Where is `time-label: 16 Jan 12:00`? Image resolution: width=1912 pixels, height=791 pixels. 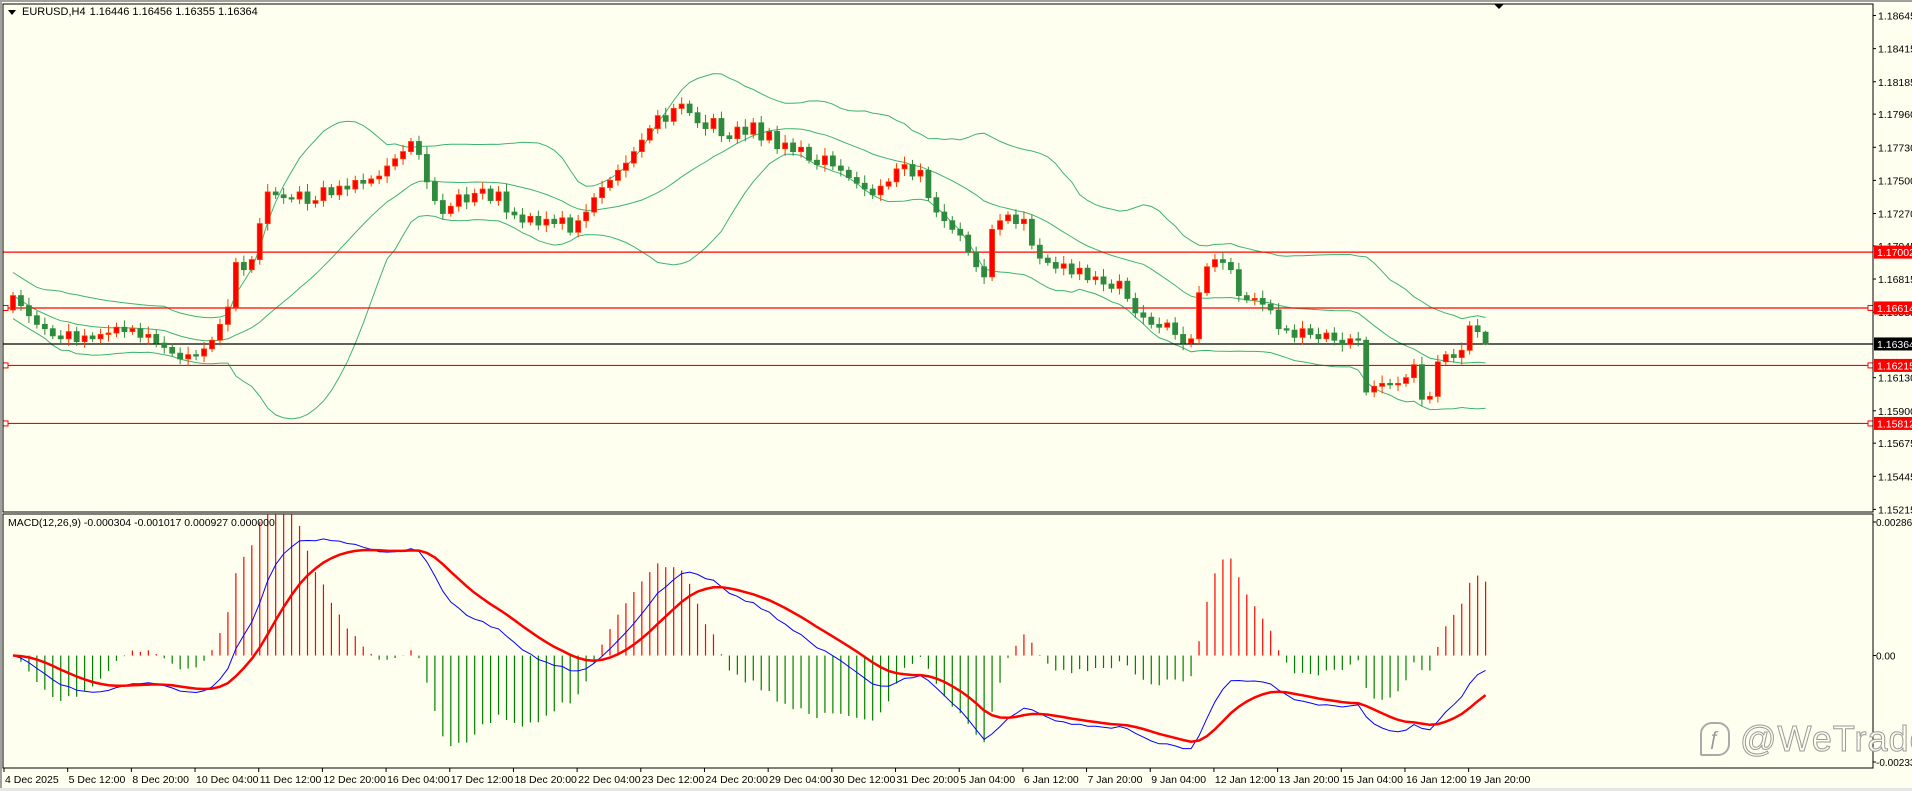 time-label: 16 Jan 12:00 is located at coordinates (1436, 780).